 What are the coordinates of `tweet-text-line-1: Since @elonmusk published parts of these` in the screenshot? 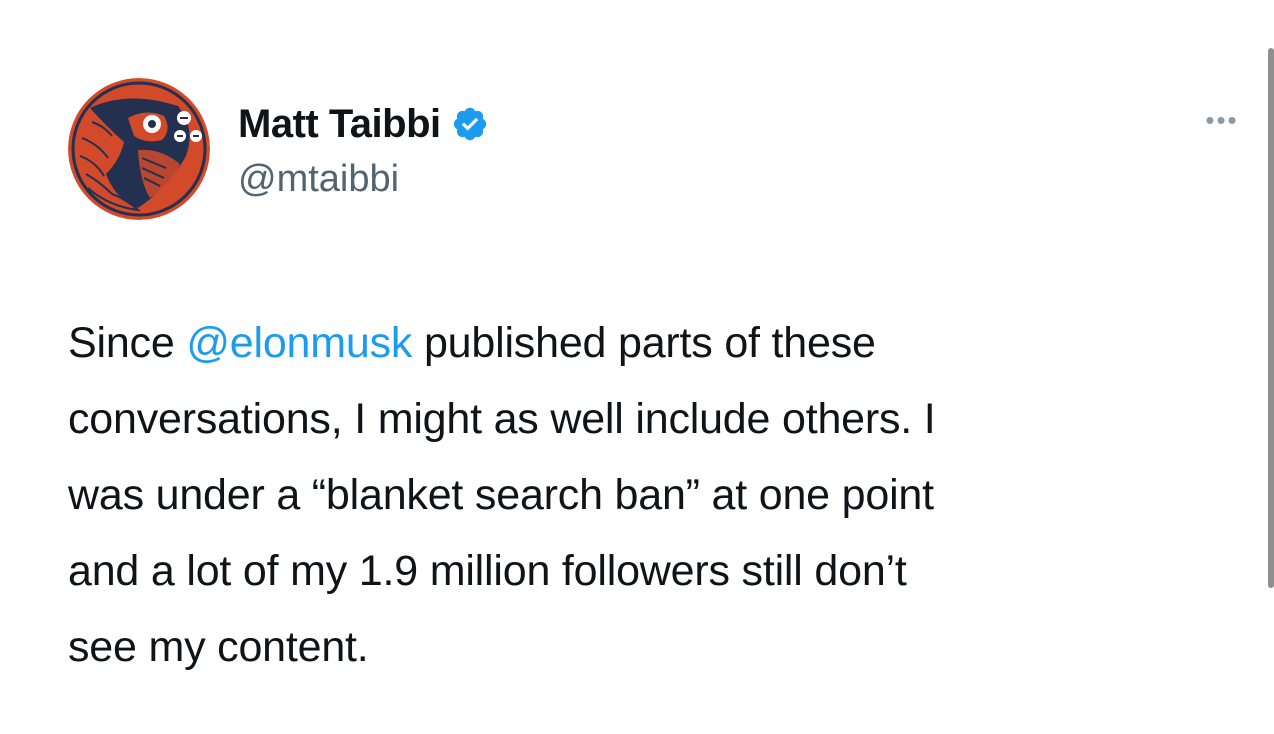 It's located at (658, 343).